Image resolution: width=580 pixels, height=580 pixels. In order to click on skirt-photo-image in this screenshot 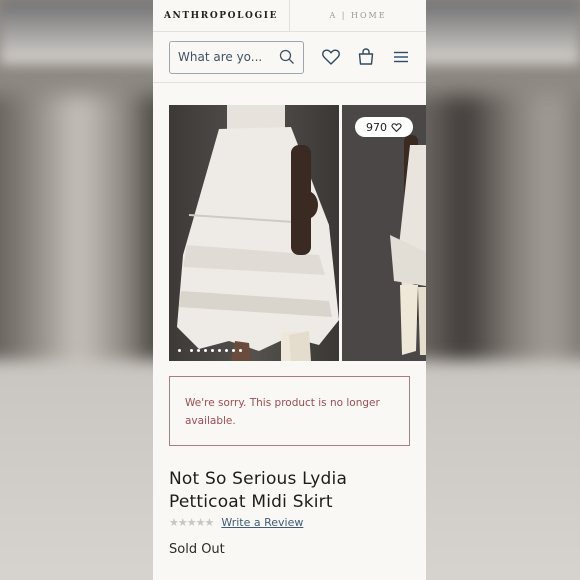, I will do `click(254, 233)`.